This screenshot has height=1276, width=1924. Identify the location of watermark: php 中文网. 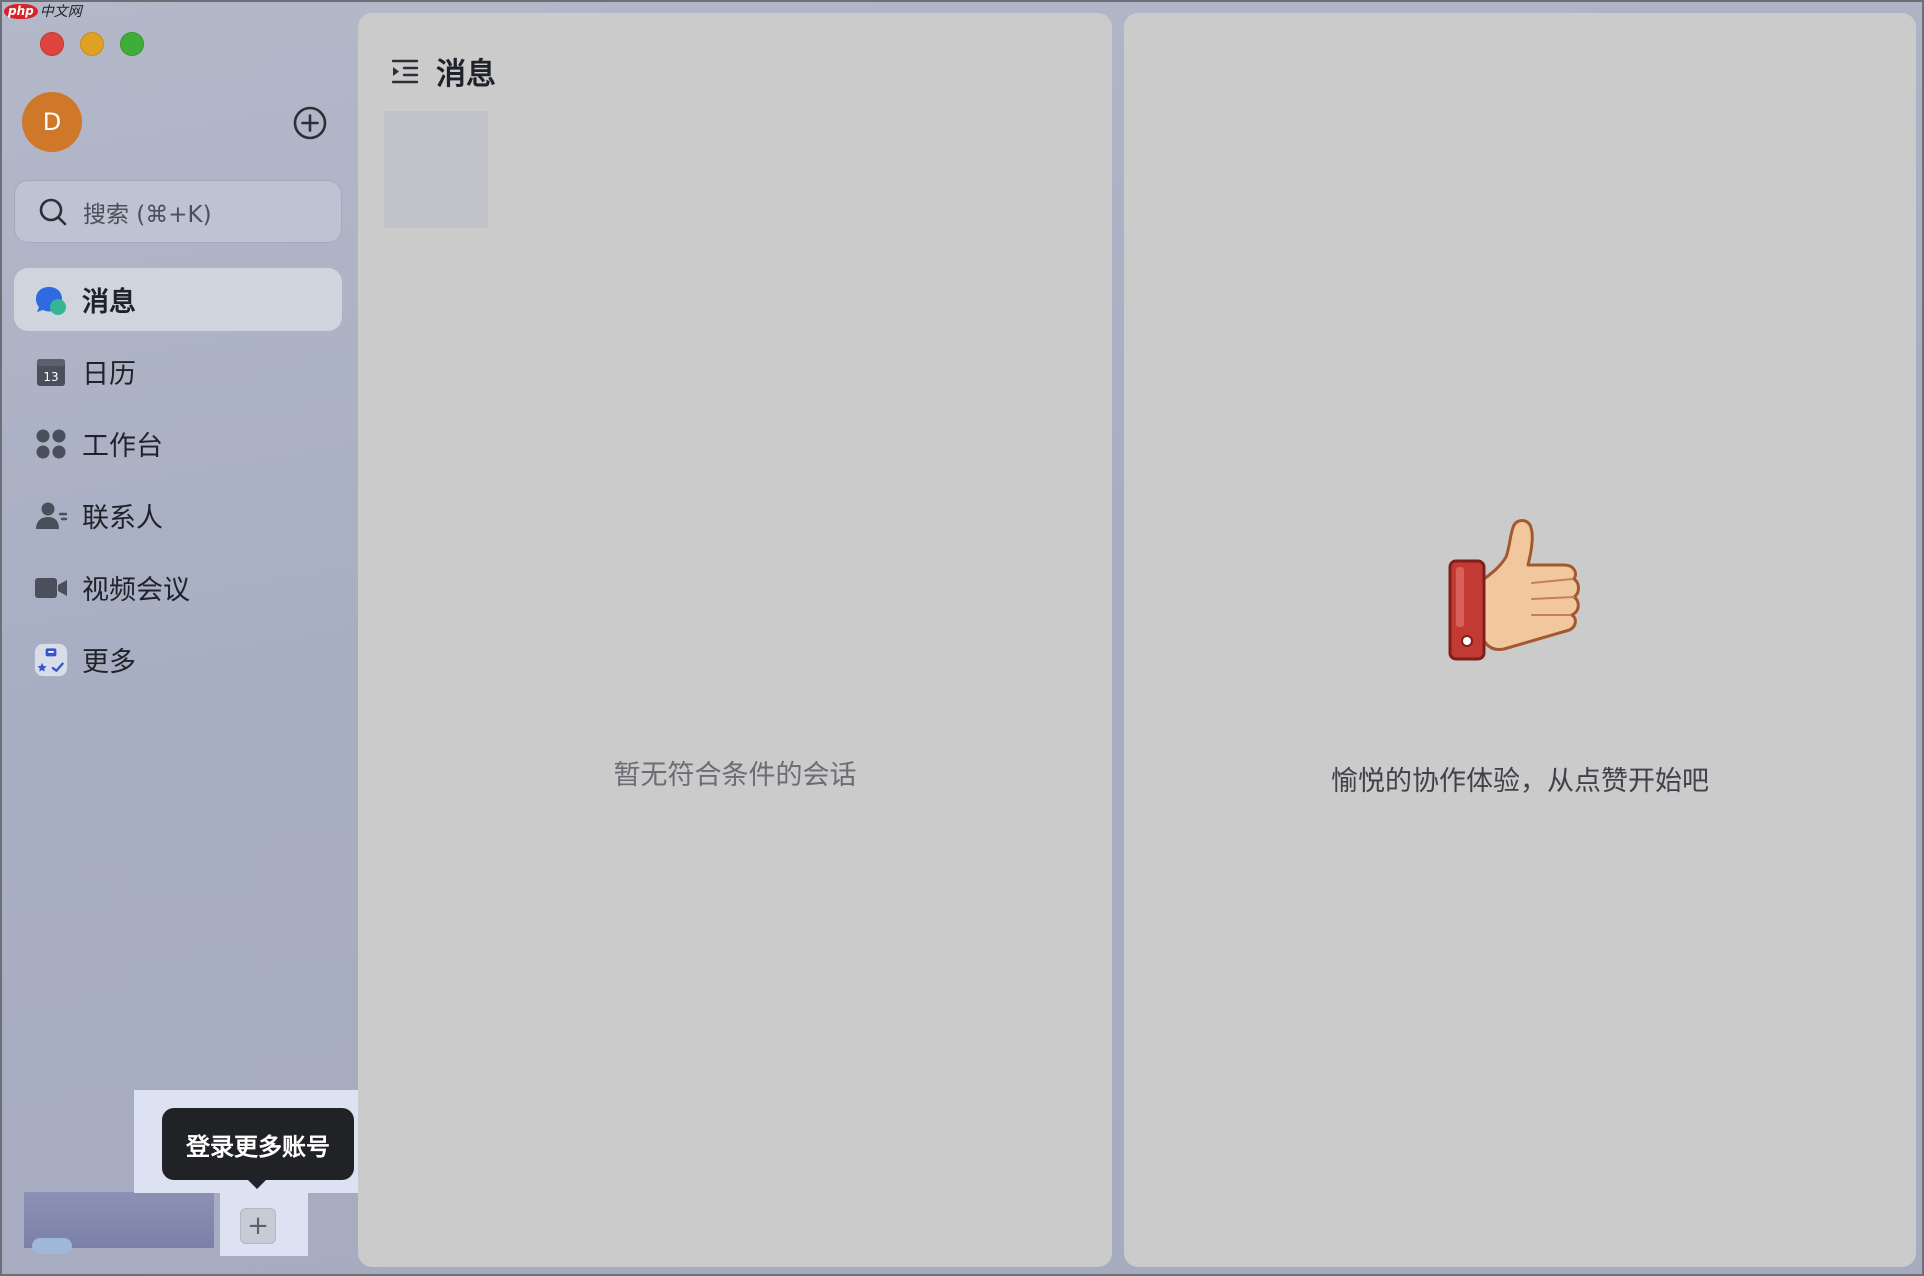
(43, 11).